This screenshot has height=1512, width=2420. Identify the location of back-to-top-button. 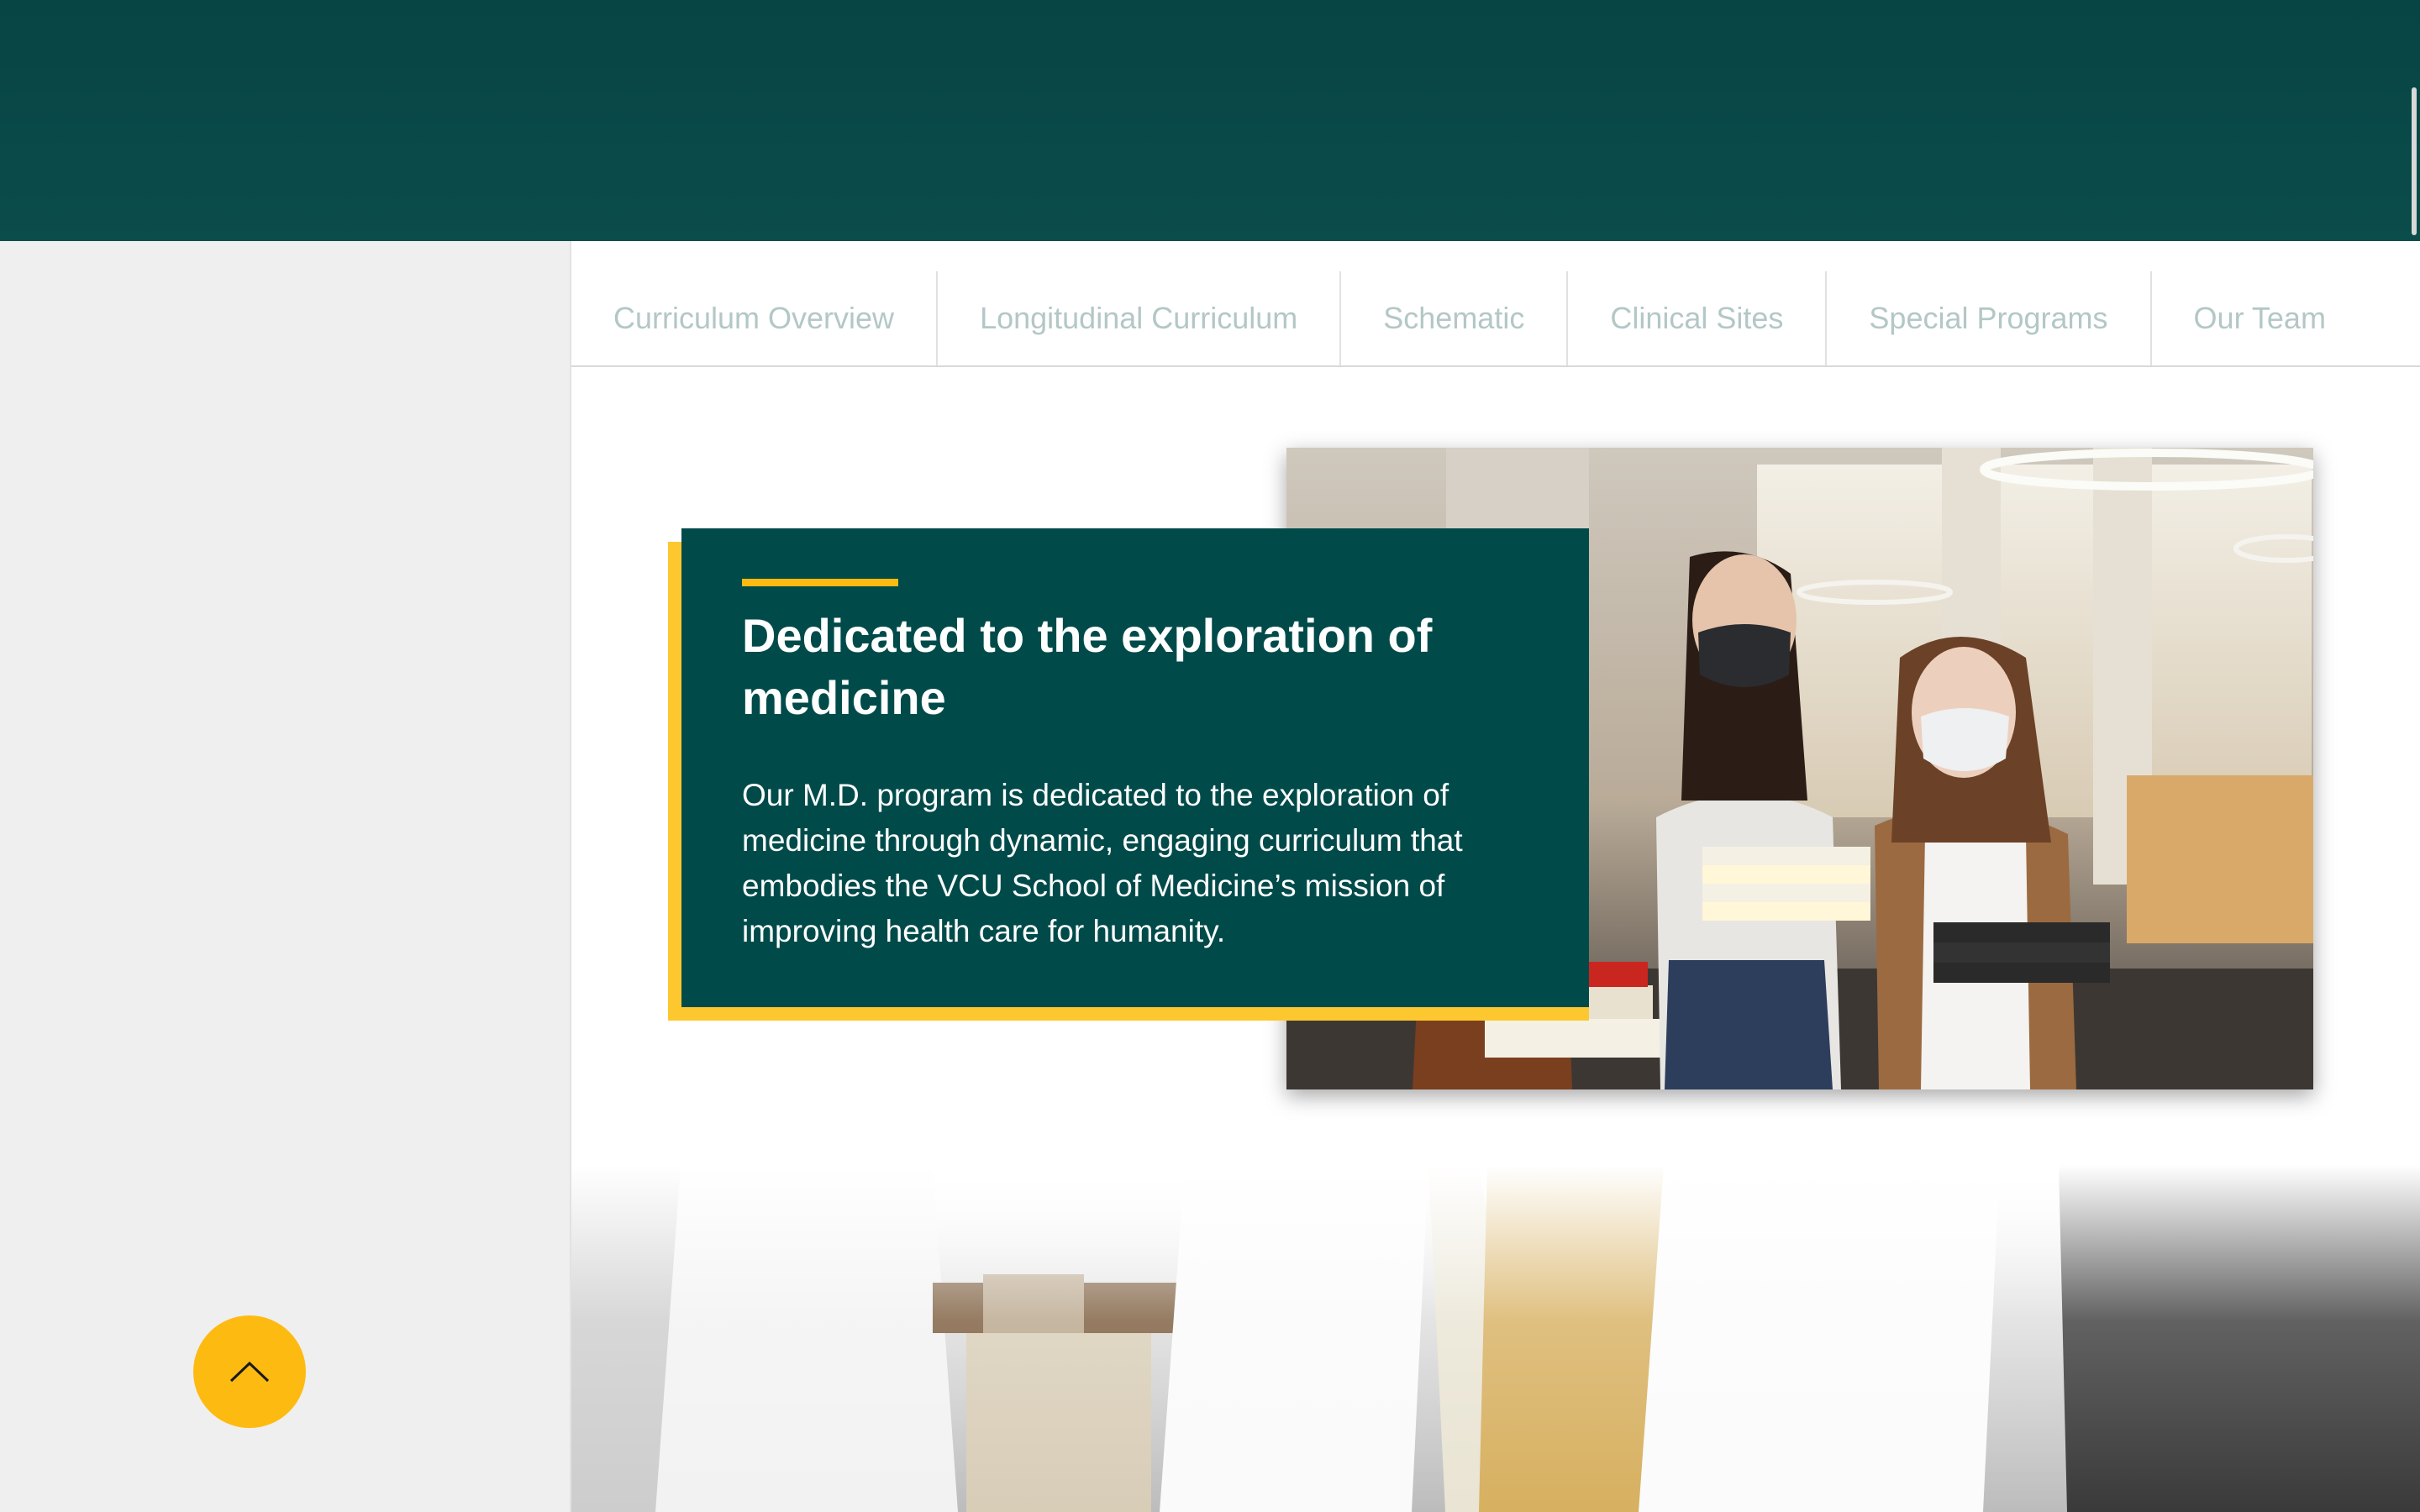
(249, 1371).